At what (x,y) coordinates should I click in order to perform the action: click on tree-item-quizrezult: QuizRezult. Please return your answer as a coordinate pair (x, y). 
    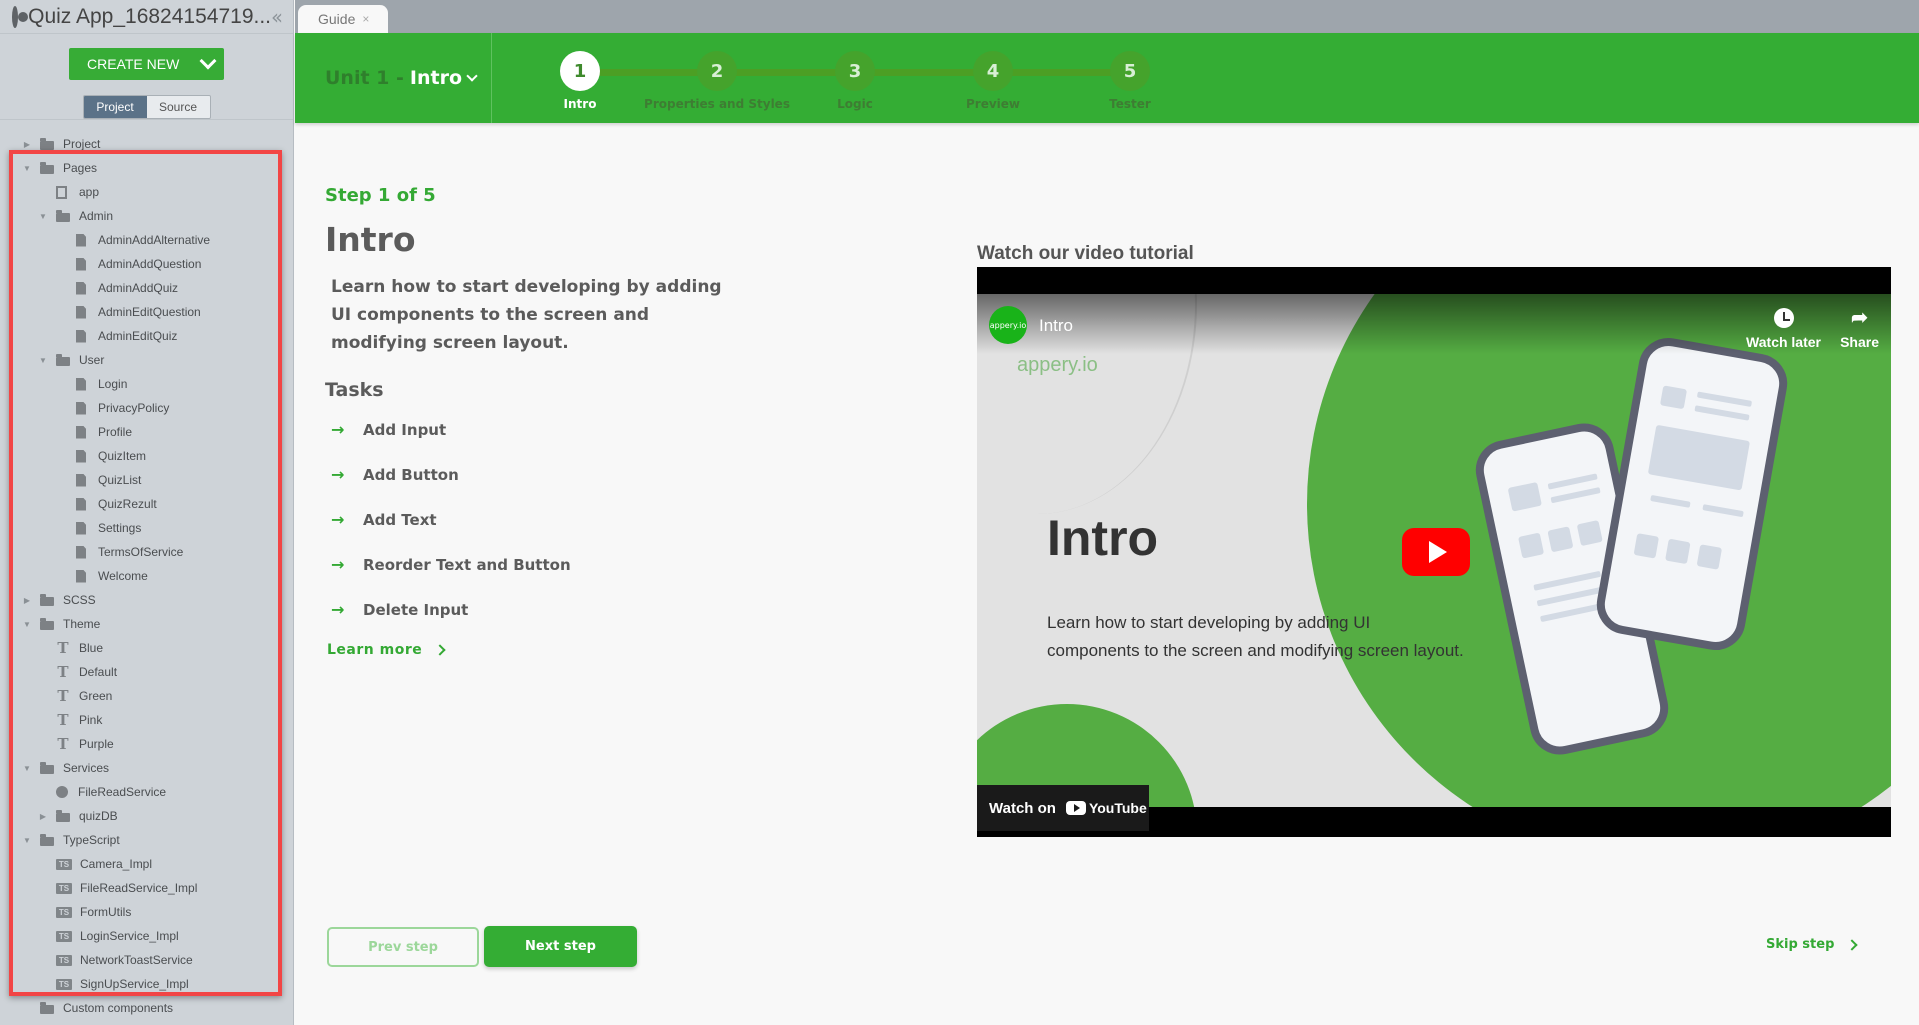
    Looking at the image, I should click on (147, 504).